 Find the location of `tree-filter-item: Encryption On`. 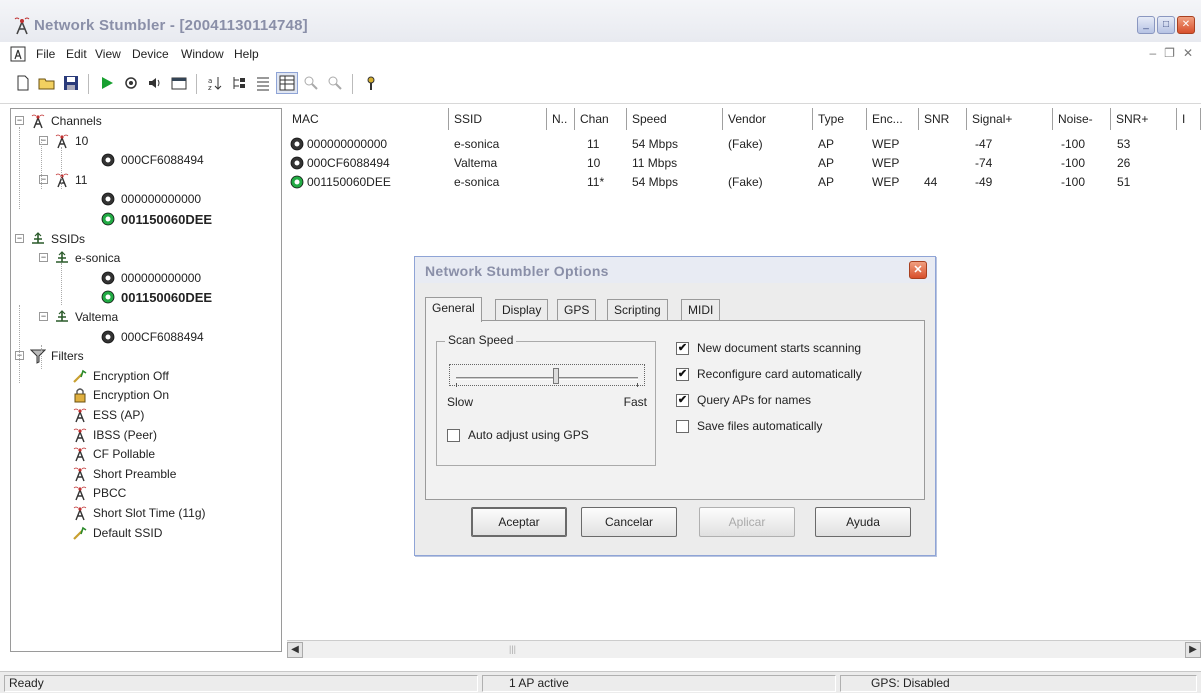

tree-filter-item: Encryption On is located at coordinates (120, 395).